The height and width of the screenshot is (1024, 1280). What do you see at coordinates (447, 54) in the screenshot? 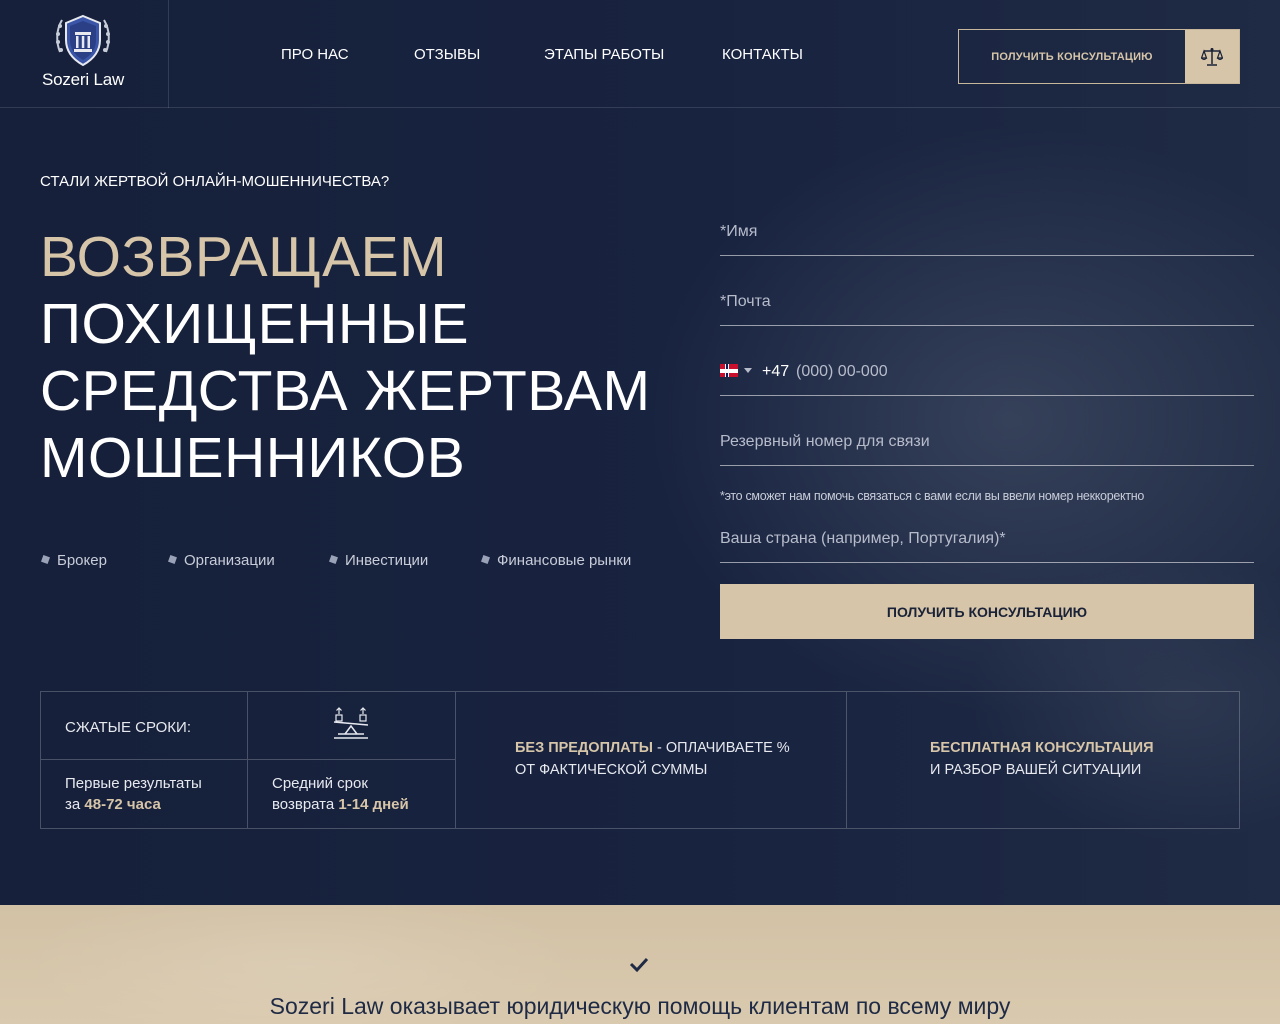
I see `nav-reviews: ОТЗЫВЫ` at bounding box center [447, 54].